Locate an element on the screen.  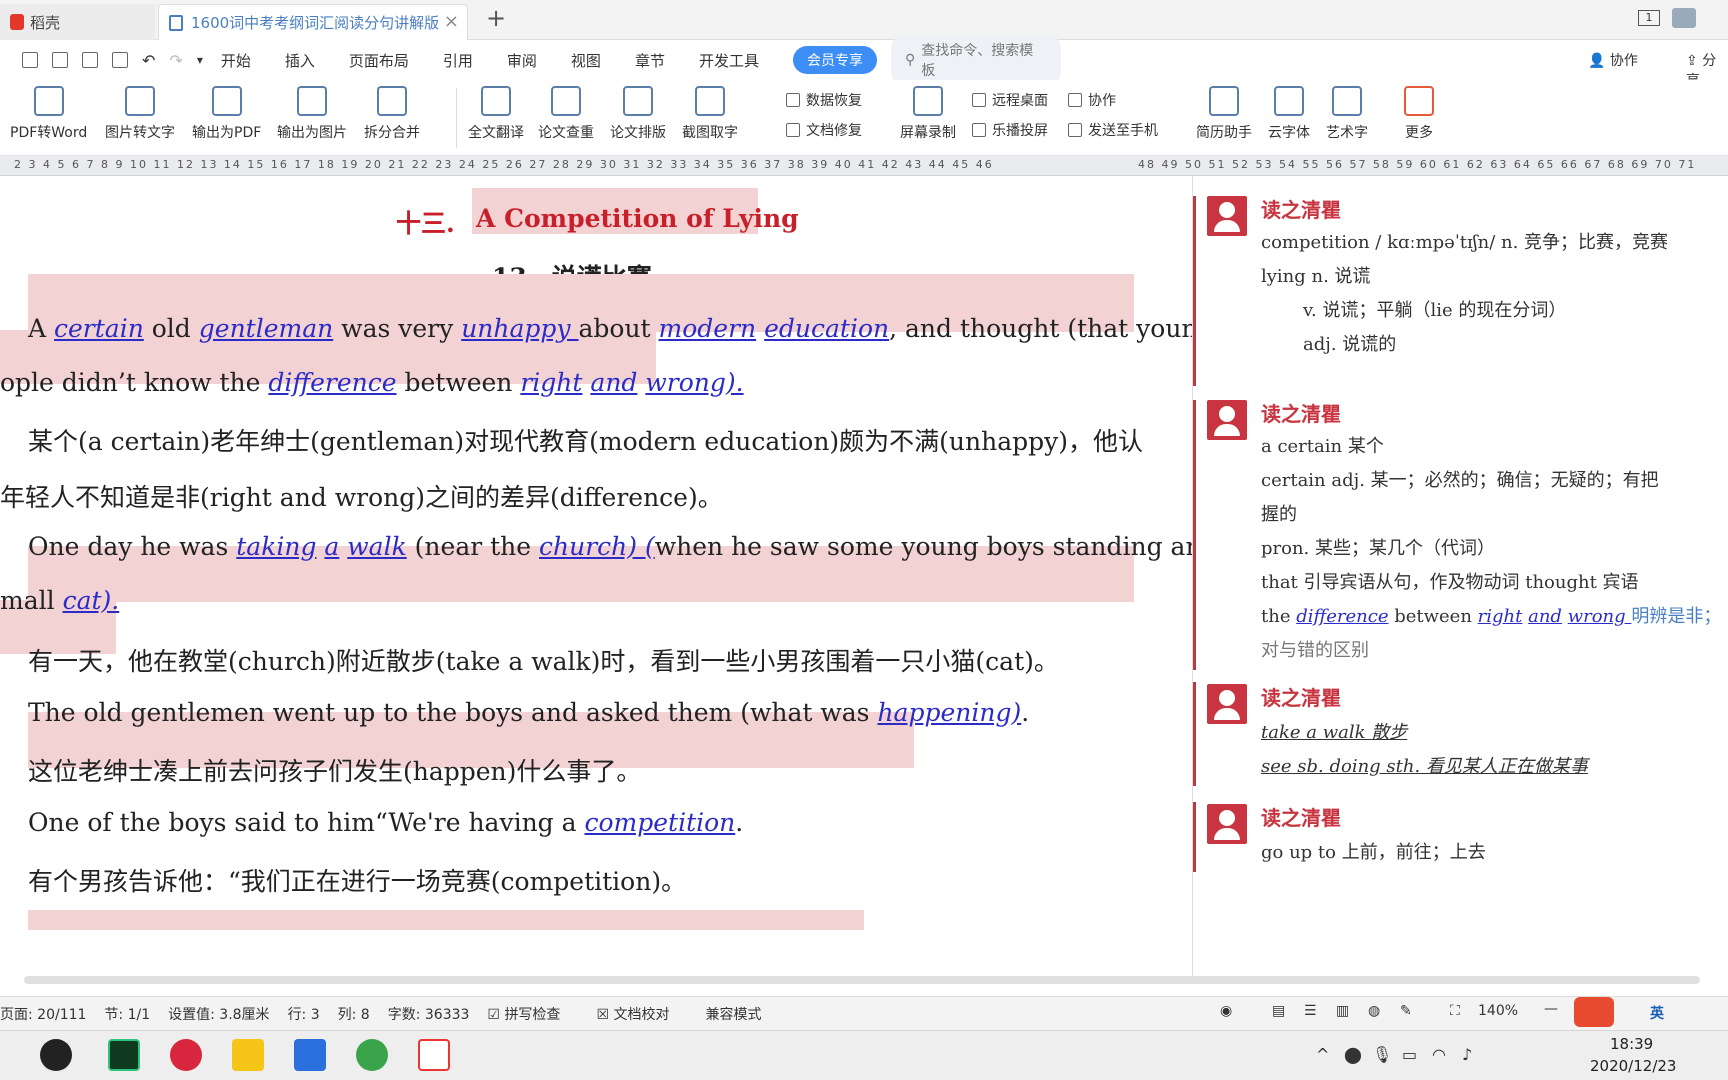
doc-repair-button: 文档修复 is located at coordinates (824, 130).